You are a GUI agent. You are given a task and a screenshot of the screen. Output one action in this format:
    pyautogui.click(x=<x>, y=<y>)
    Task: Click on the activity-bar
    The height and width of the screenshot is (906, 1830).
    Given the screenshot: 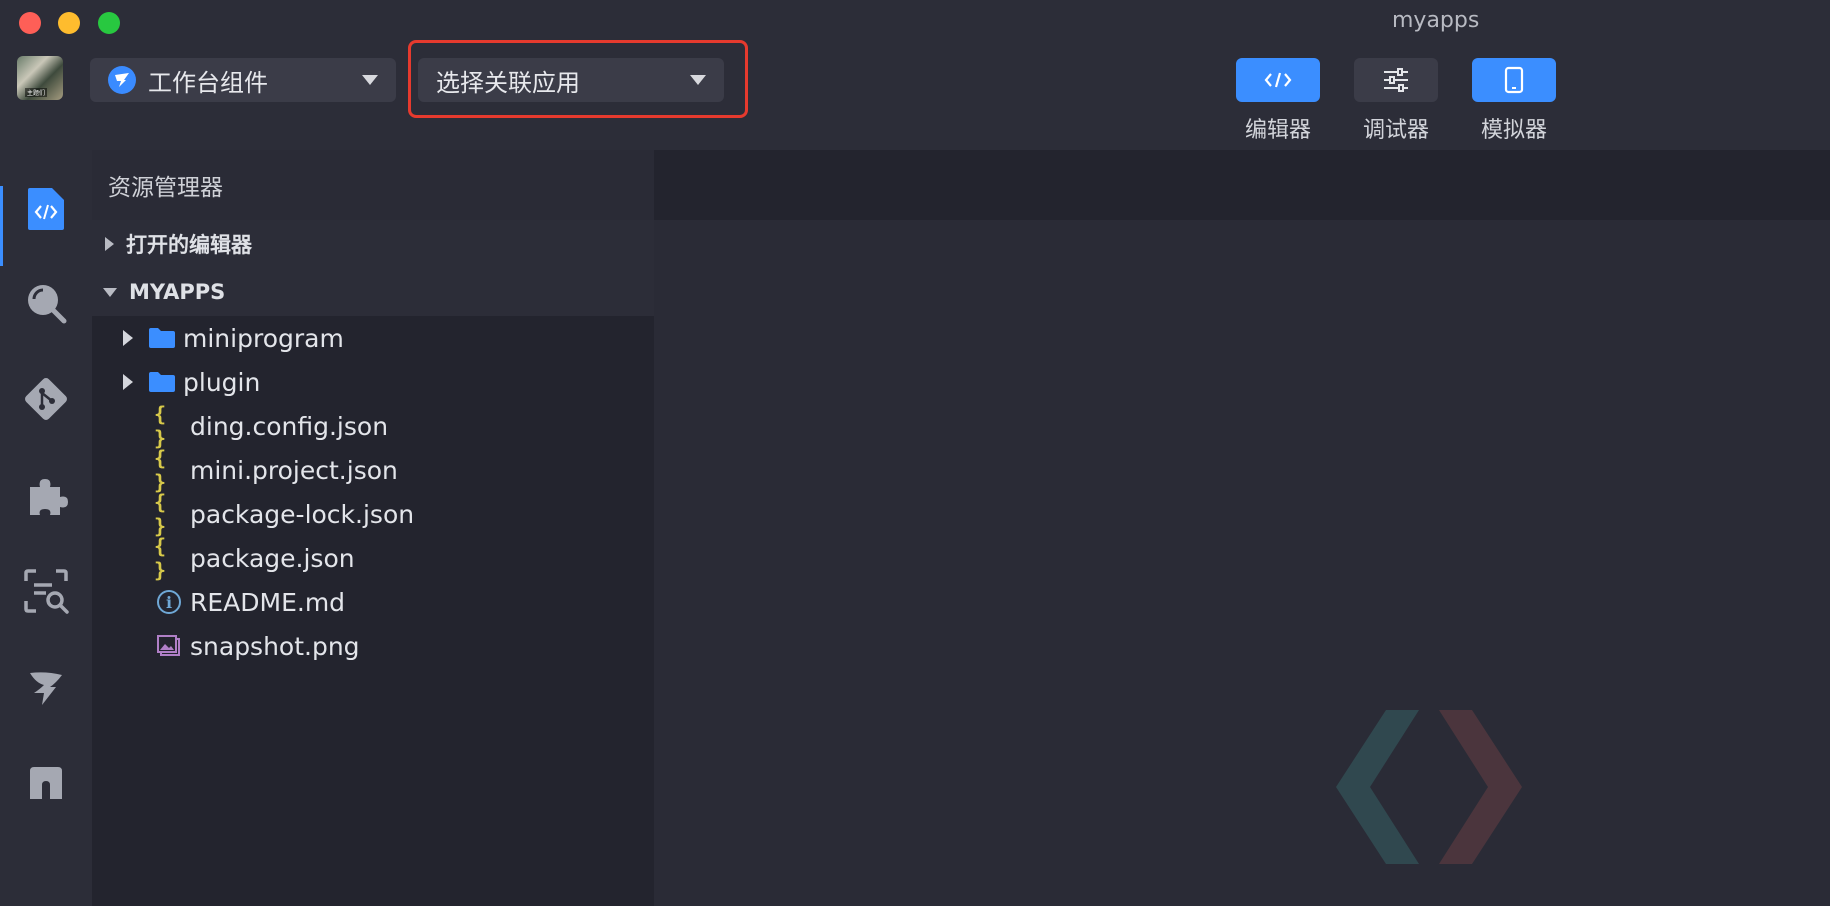 What is the action you would take?
    pyautogui.click(x=46, y=528)
    